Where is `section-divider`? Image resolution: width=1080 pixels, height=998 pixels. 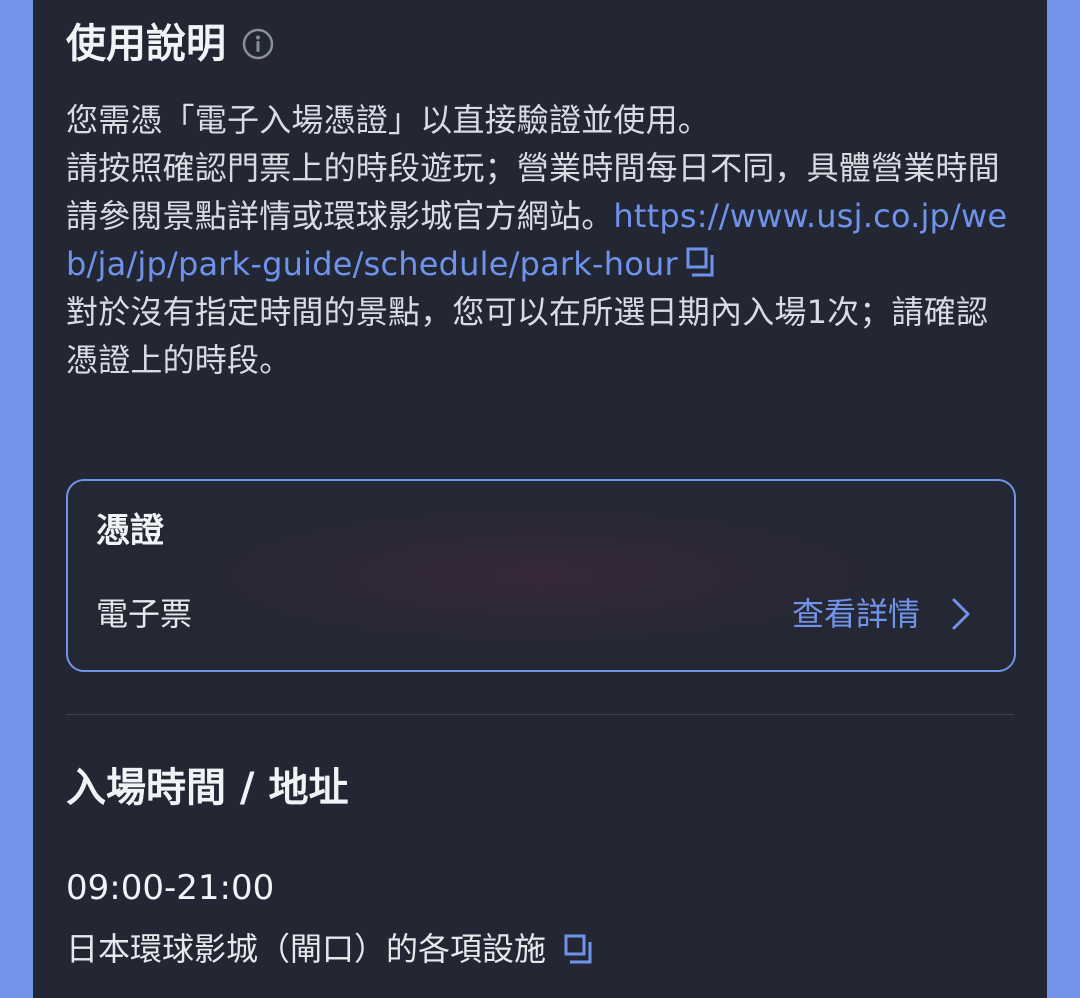 section-divider is located at coordinates (540, 714).